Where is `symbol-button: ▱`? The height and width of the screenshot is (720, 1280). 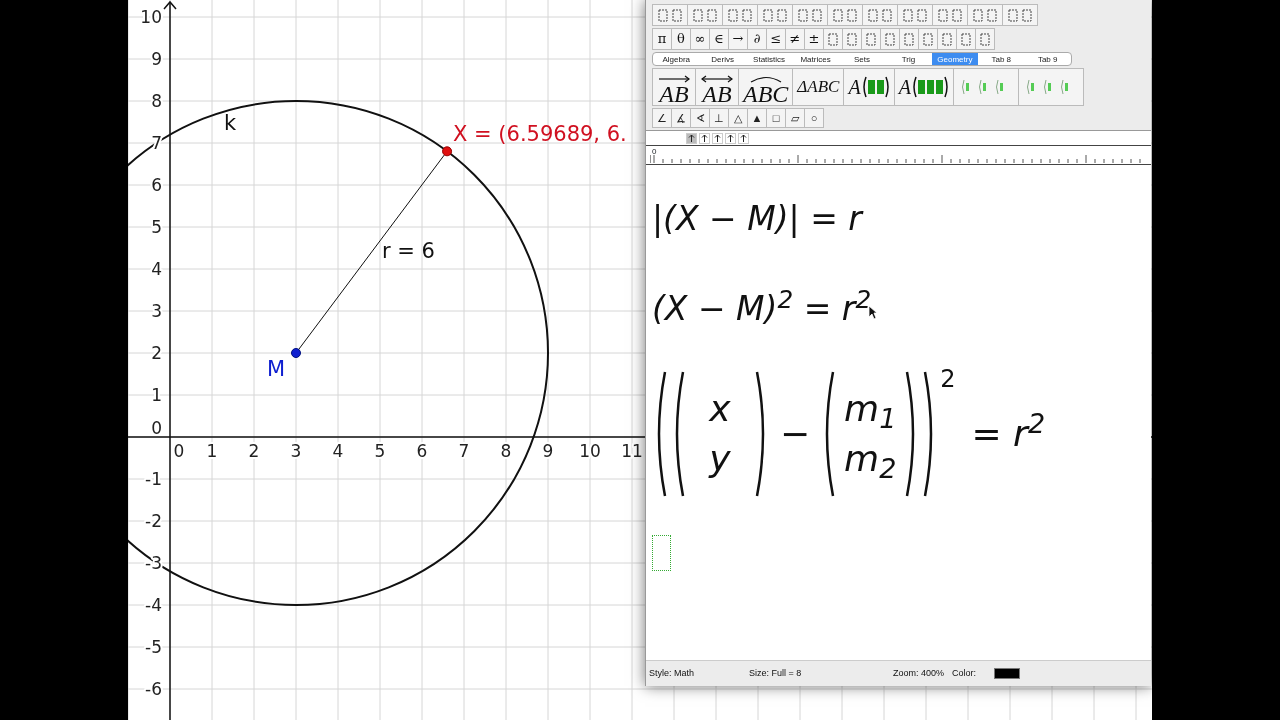
symbol-button: ▱ is located at coordinates (795, 118).